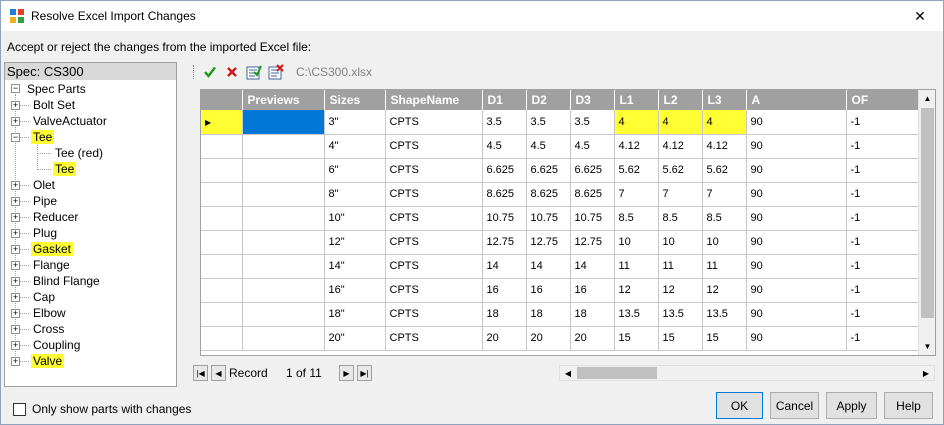 This screenshot has height=425, width=944. What do you see at coordinates (355, 314) in the screenshot?
I see `table-cell: 18"` at bounding box center [355, 314].